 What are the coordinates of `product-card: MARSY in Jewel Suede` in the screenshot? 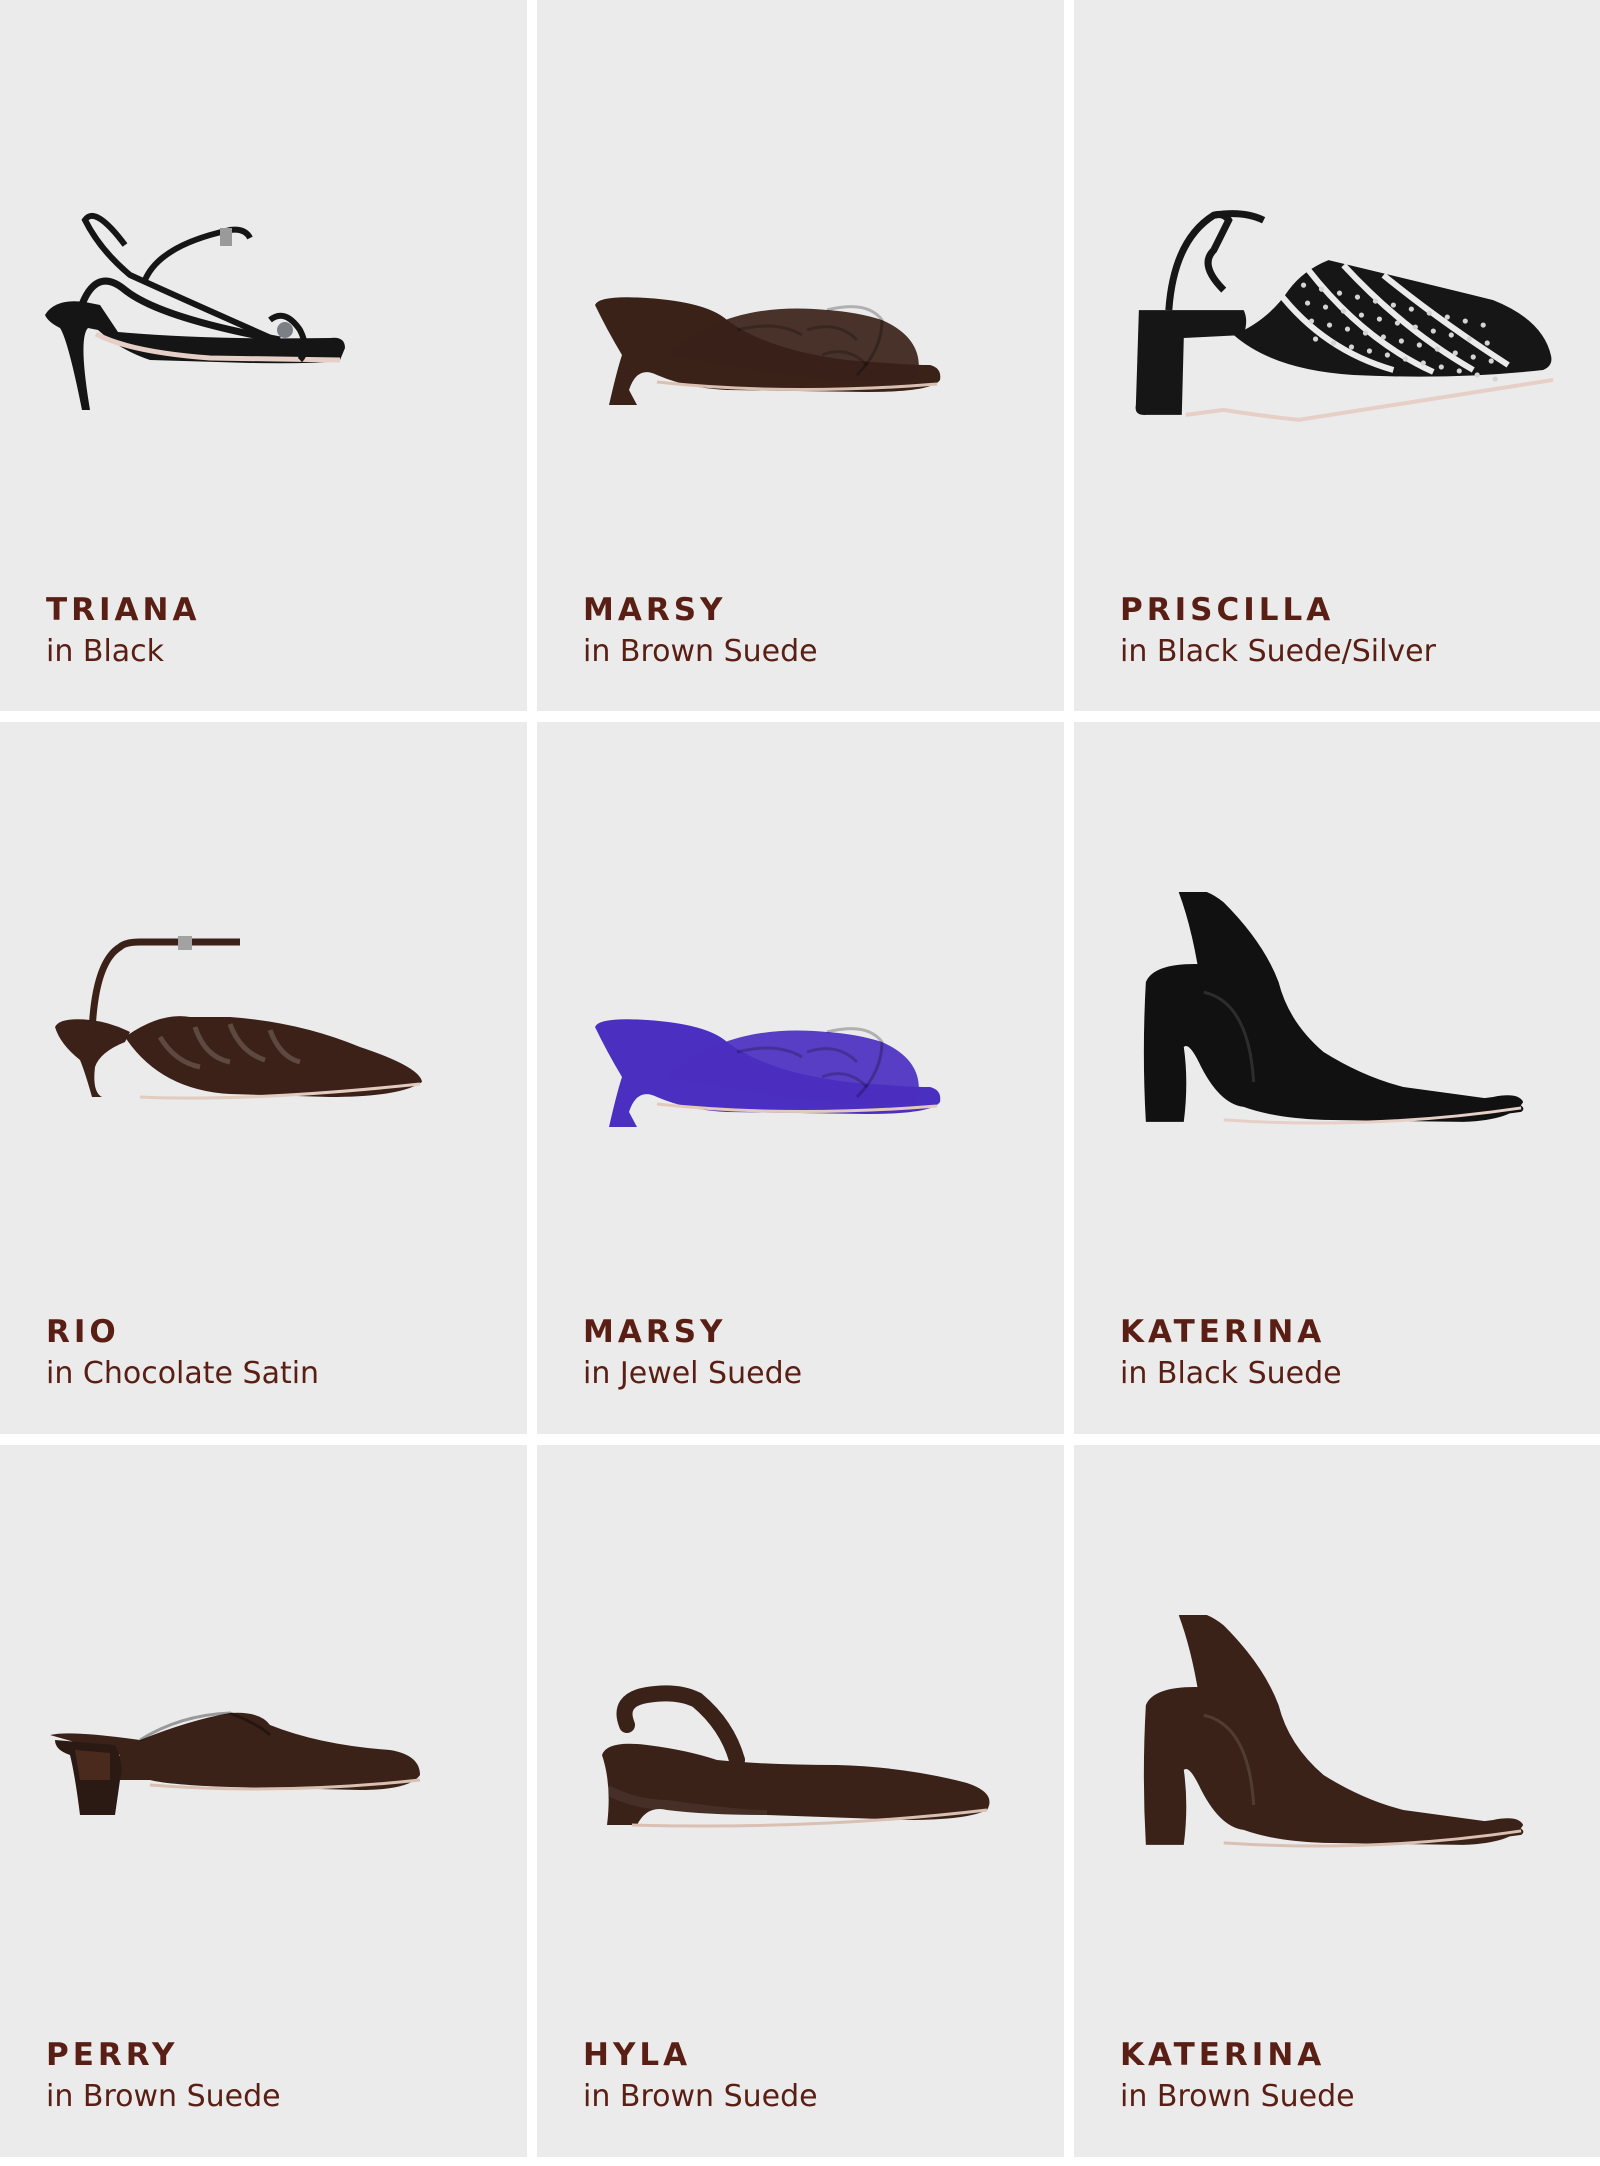 It's located at (800, 1078).